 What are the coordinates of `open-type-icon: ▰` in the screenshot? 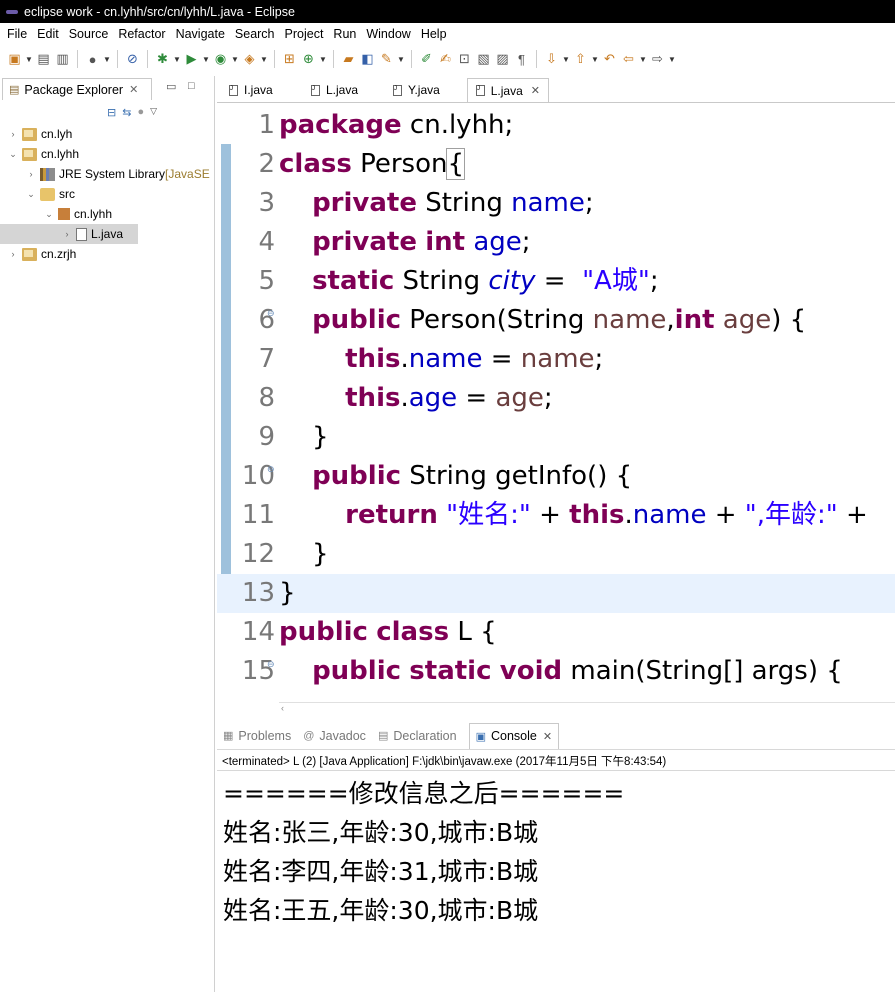 It's located at (348, 59).